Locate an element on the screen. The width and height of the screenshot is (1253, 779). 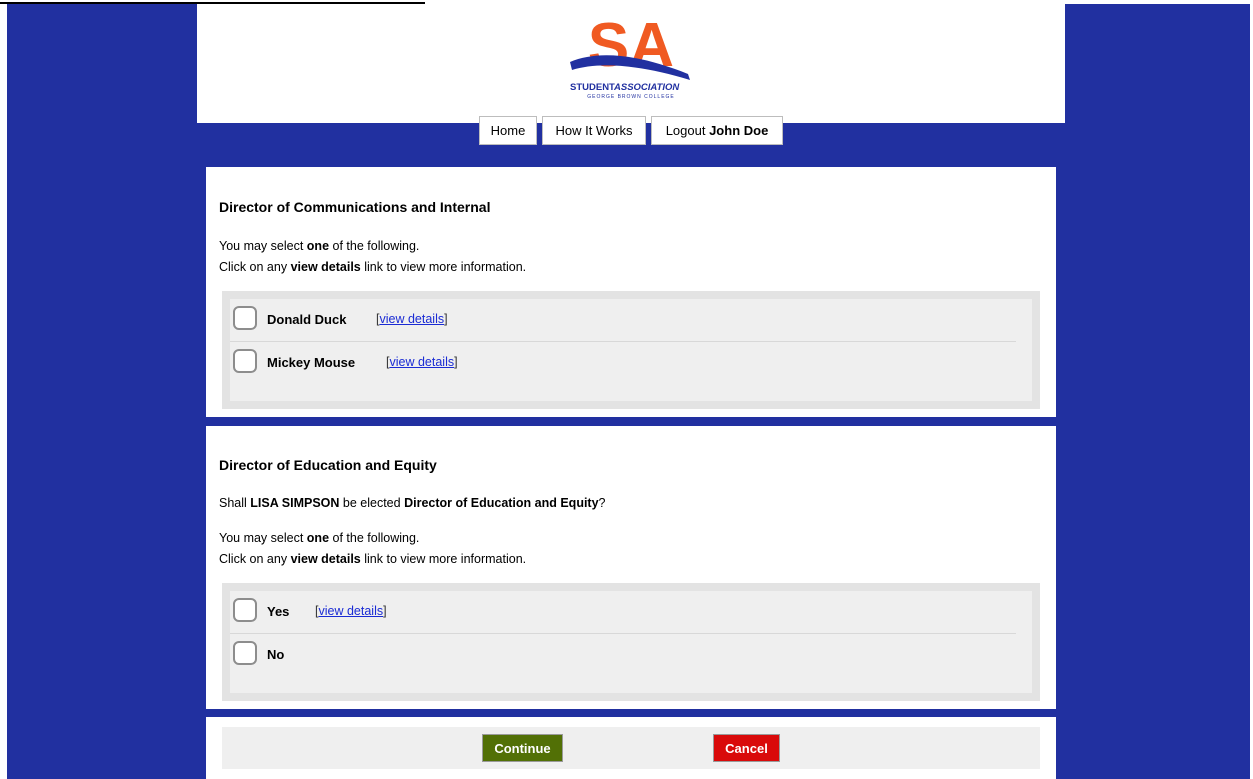
choice-list-inner: Yes [view details] No is located at coordinates (631, 642).